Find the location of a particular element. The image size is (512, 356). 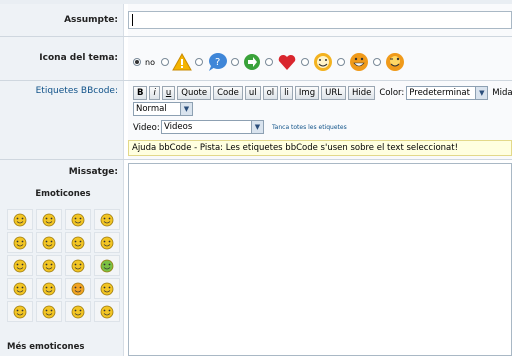

ol-button: ol is located at coordinates (270, 93).